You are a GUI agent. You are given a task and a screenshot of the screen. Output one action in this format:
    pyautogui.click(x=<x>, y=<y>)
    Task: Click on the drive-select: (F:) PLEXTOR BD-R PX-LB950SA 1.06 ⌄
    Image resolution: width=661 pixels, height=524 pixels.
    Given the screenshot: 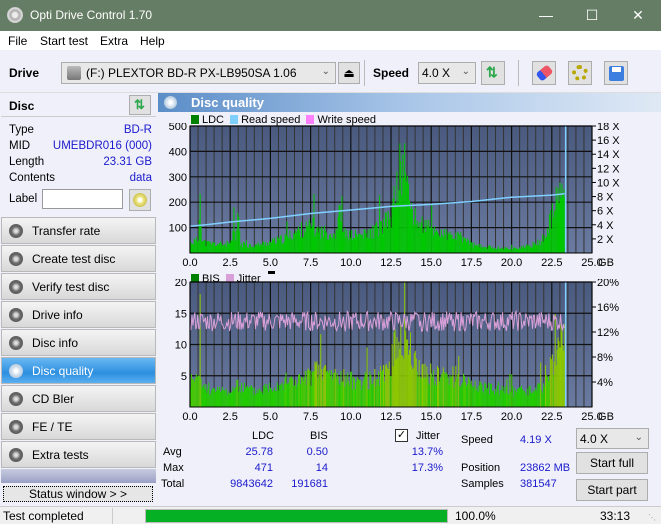 What is the action you would take?
    pyautogui.click(x=198, y=73)
    